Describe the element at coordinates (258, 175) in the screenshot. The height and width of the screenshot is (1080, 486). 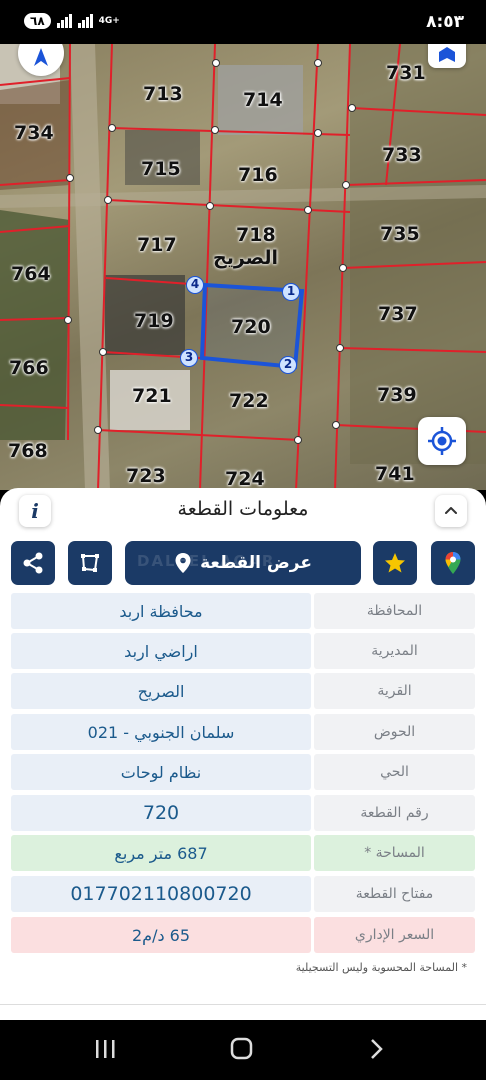
I see `parcel-label: 716` at that location.